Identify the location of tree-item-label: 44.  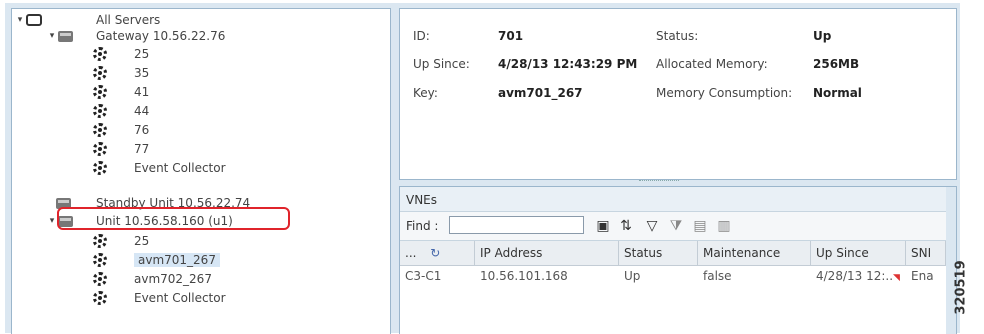
(142, 110).